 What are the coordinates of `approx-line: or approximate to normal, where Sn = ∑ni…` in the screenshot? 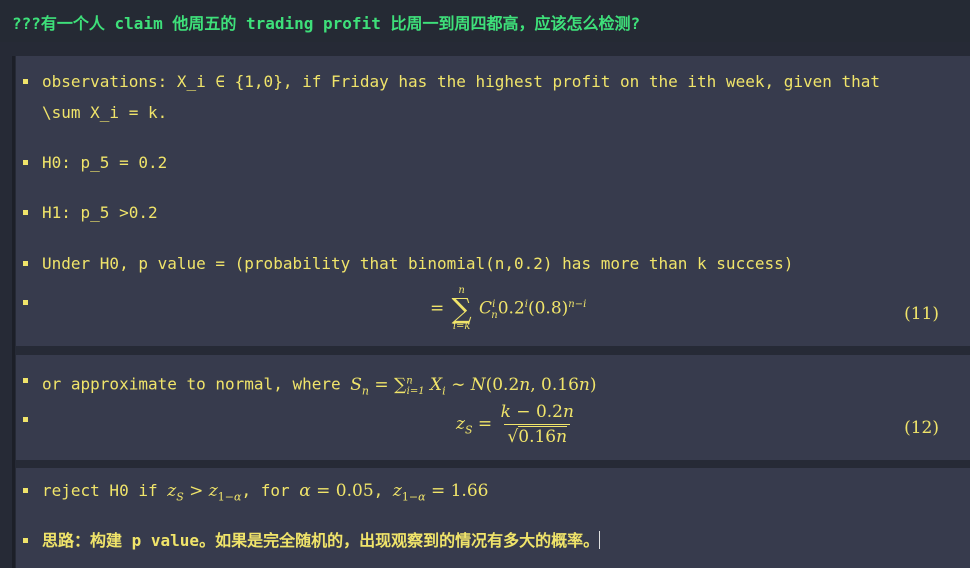 It's located at (319, 386).